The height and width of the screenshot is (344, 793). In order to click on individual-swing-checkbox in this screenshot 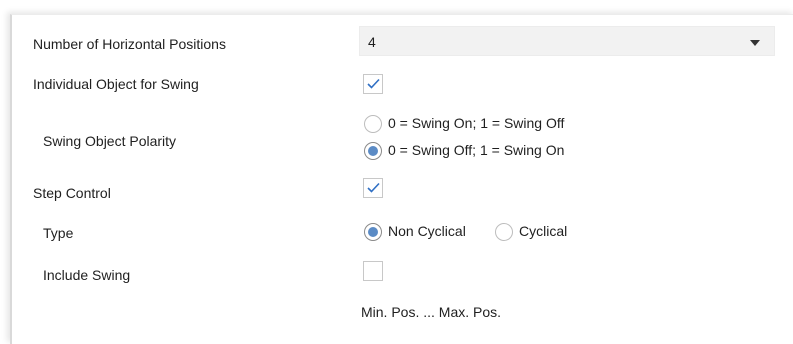, I will do `click(373, 84)`.